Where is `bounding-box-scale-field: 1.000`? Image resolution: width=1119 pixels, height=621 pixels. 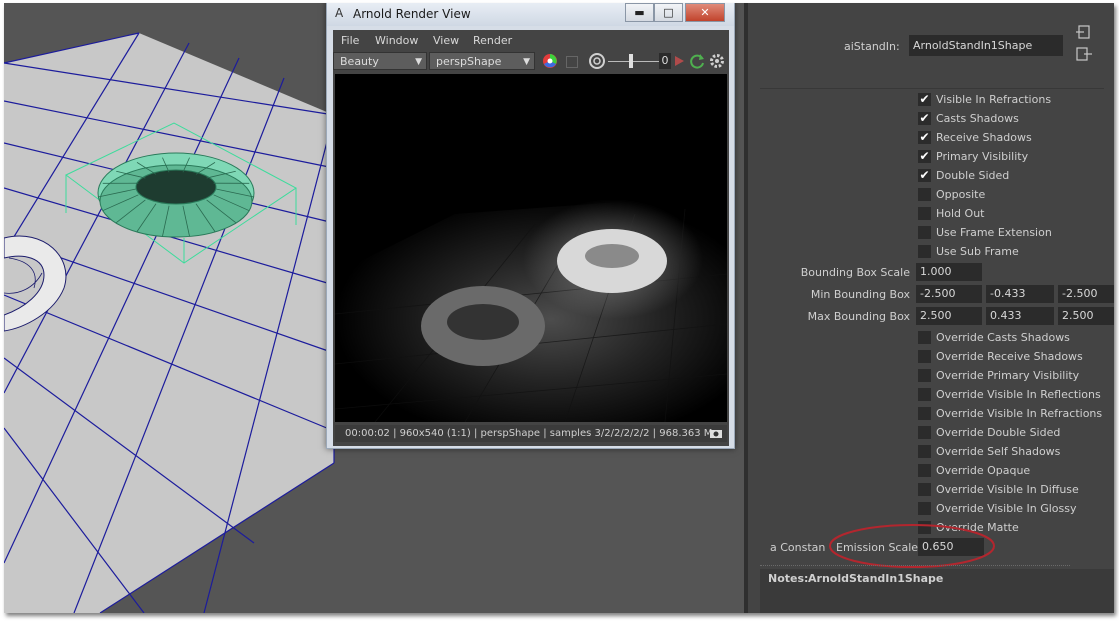
bounding-box-scale-field: 1.000 is located at coordinates (949, 272).